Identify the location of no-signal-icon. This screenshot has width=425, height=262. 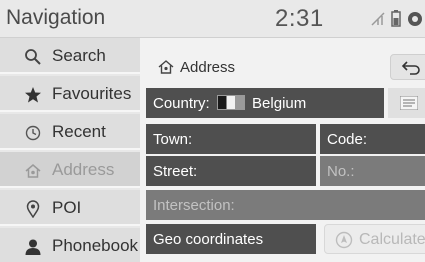
(378, 19).